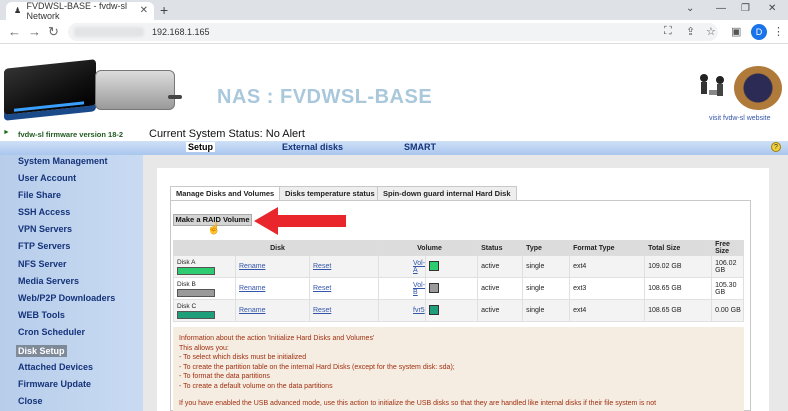 The height and width of the screenshot is (411, 788). What do you see at coordinates (312, 147) in the screenshot?
I see `nav-external-disks: External disks` at bounding box center [312, 147].